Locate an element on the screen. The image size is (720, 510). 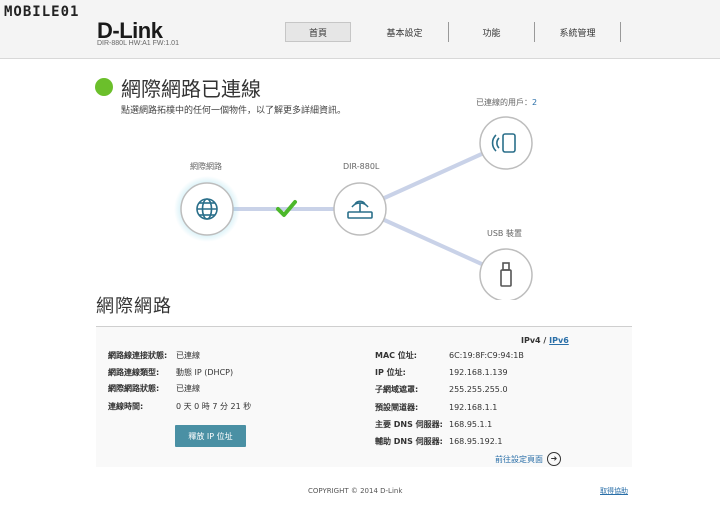
info-row-cable-status: 網路線連接狀態: 已連線 is located at coordinates (154, 355).